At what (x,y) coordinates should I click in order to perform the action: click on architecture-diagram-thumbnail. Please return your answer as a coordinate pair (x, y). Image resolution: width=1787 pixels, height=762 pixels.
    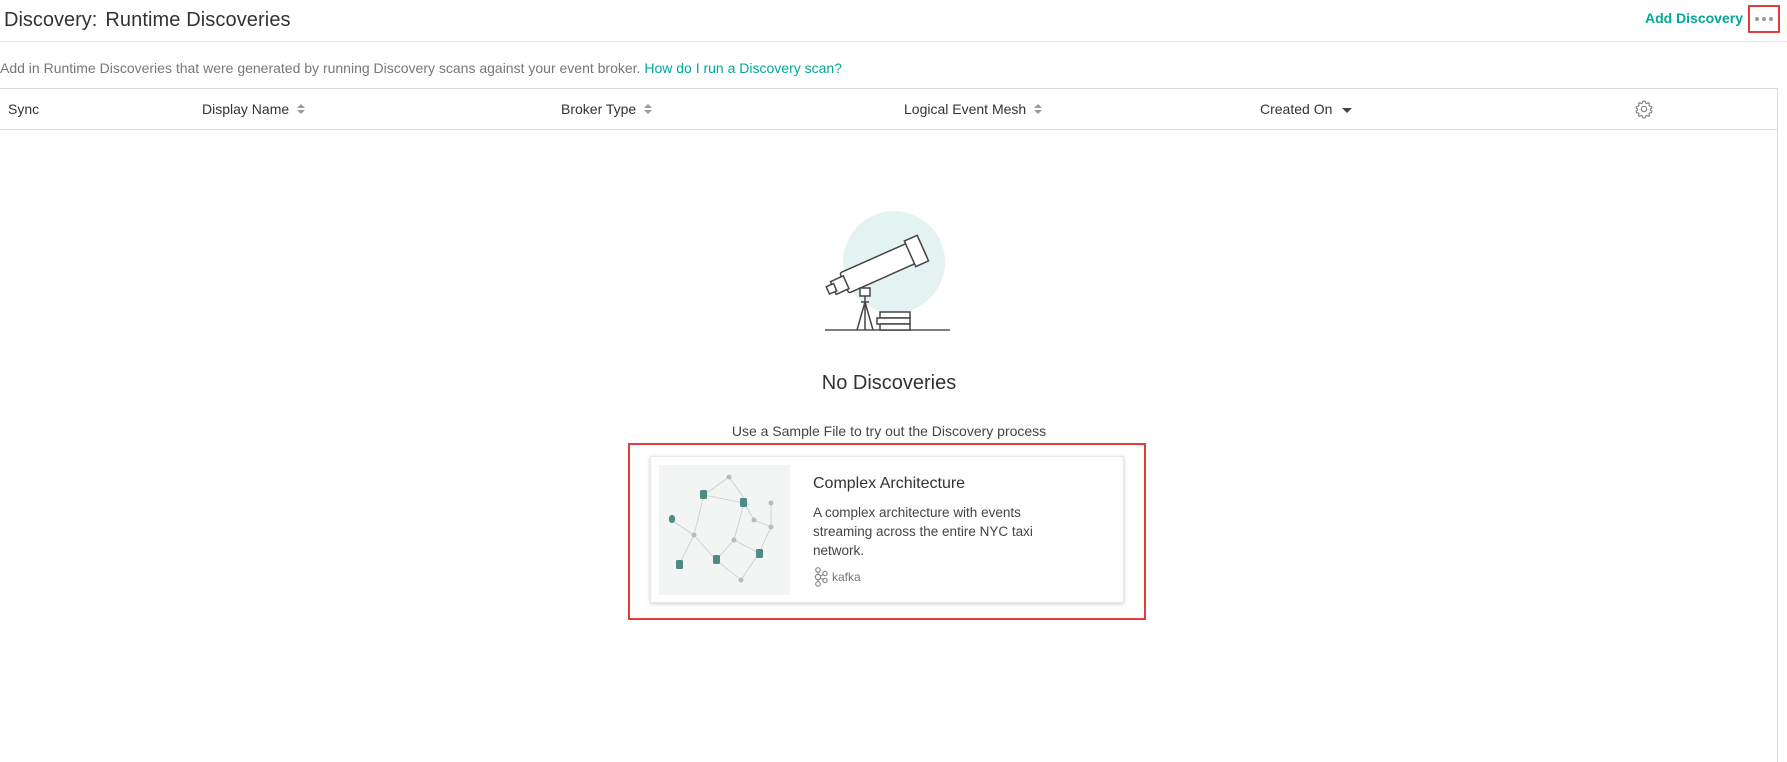
    Looking at the image, I should click on (724, 530).